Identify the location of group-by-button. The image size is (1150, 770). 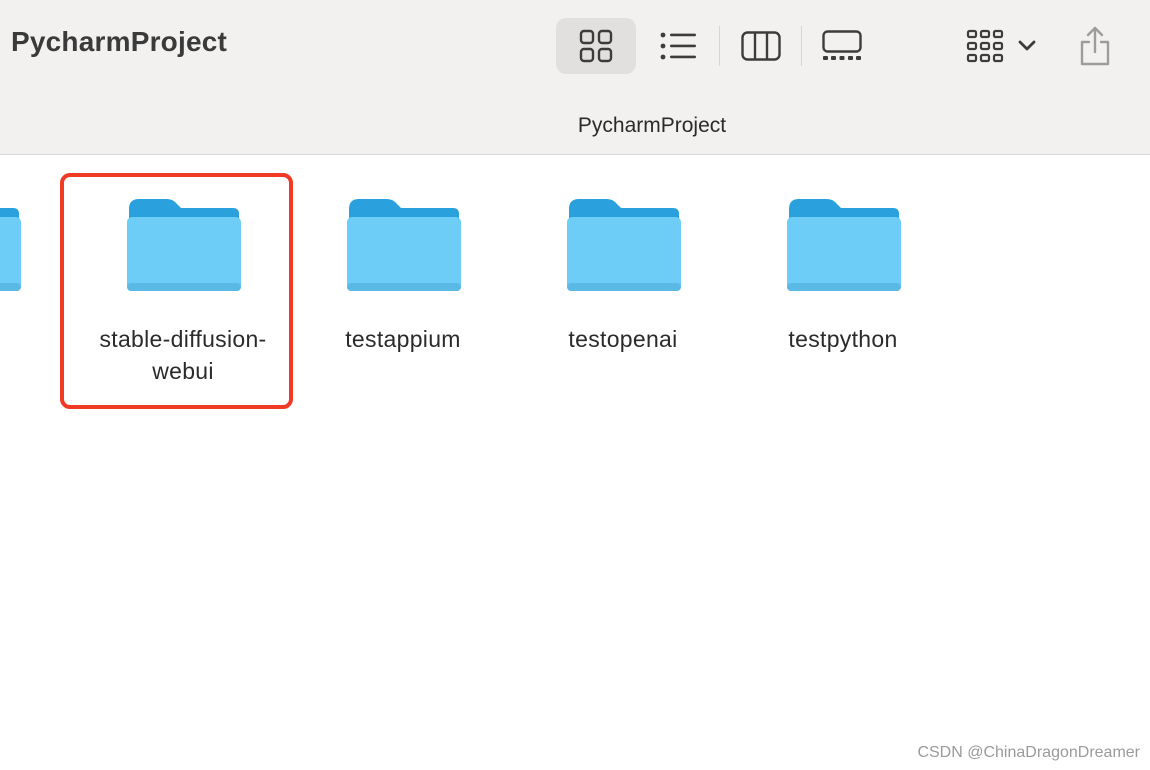
(1001, 46).